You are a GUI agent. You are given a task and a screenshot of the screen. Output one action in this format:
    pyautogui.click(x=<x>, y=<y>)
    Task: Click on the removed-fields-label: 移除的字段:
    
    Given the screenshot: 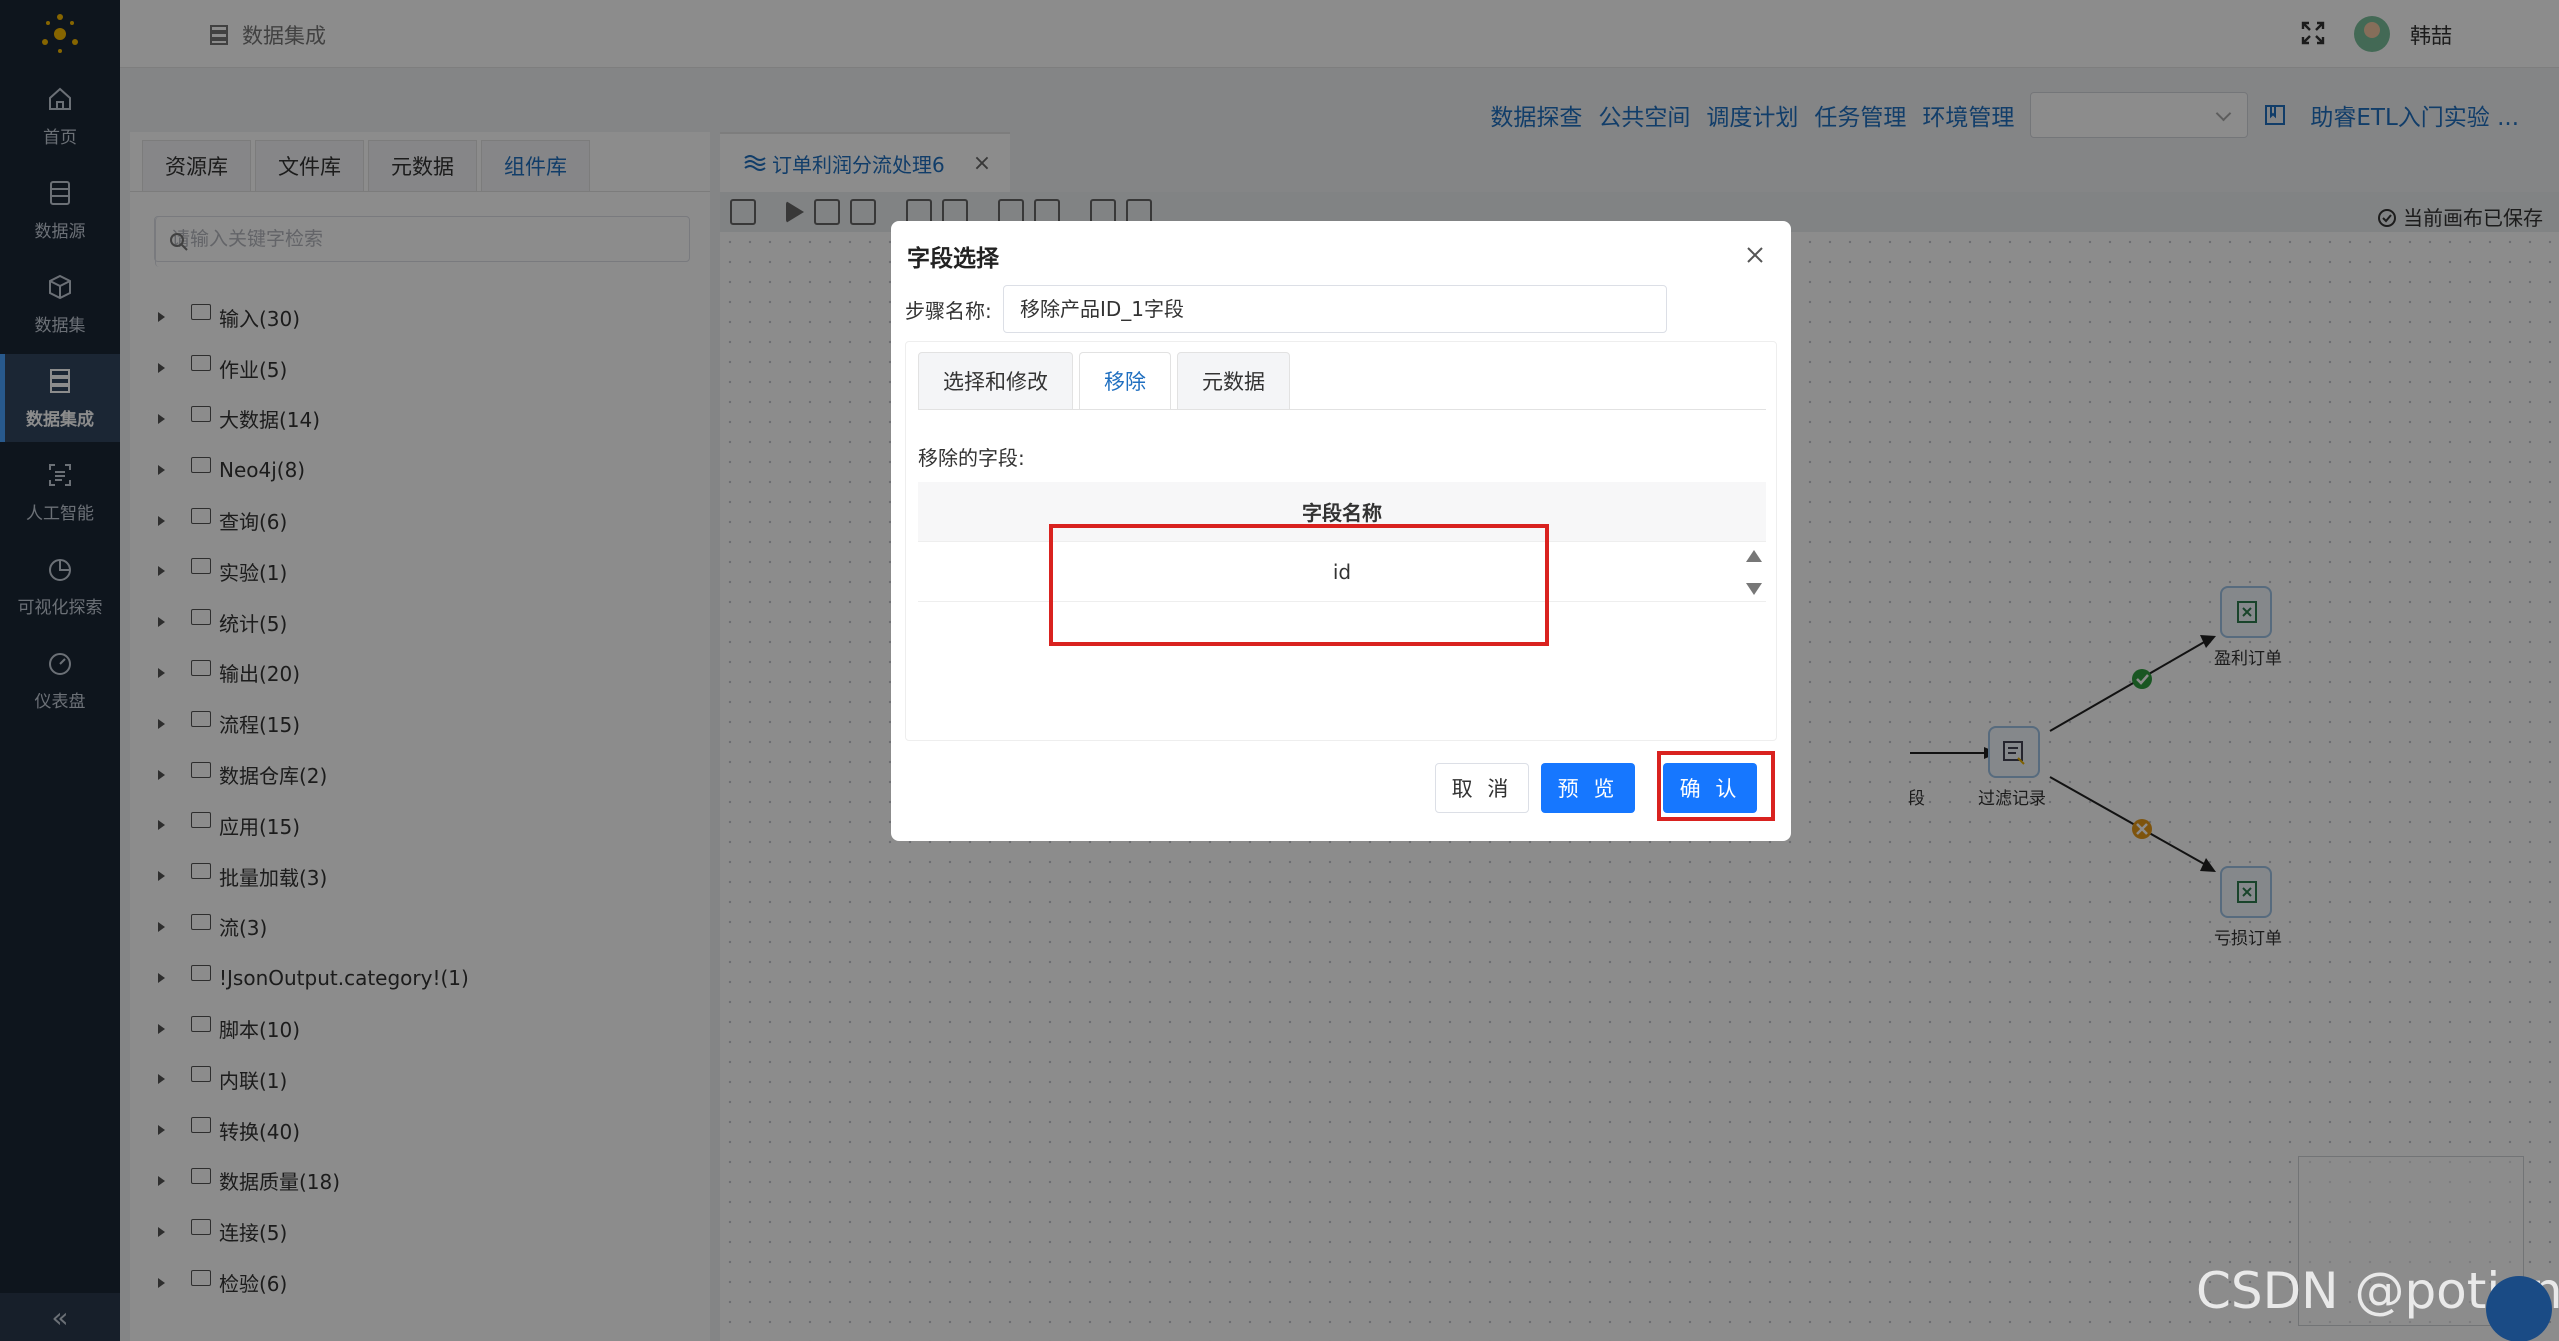 What is the action you would take?
    pyautogui.click(x=971, y=458)
    